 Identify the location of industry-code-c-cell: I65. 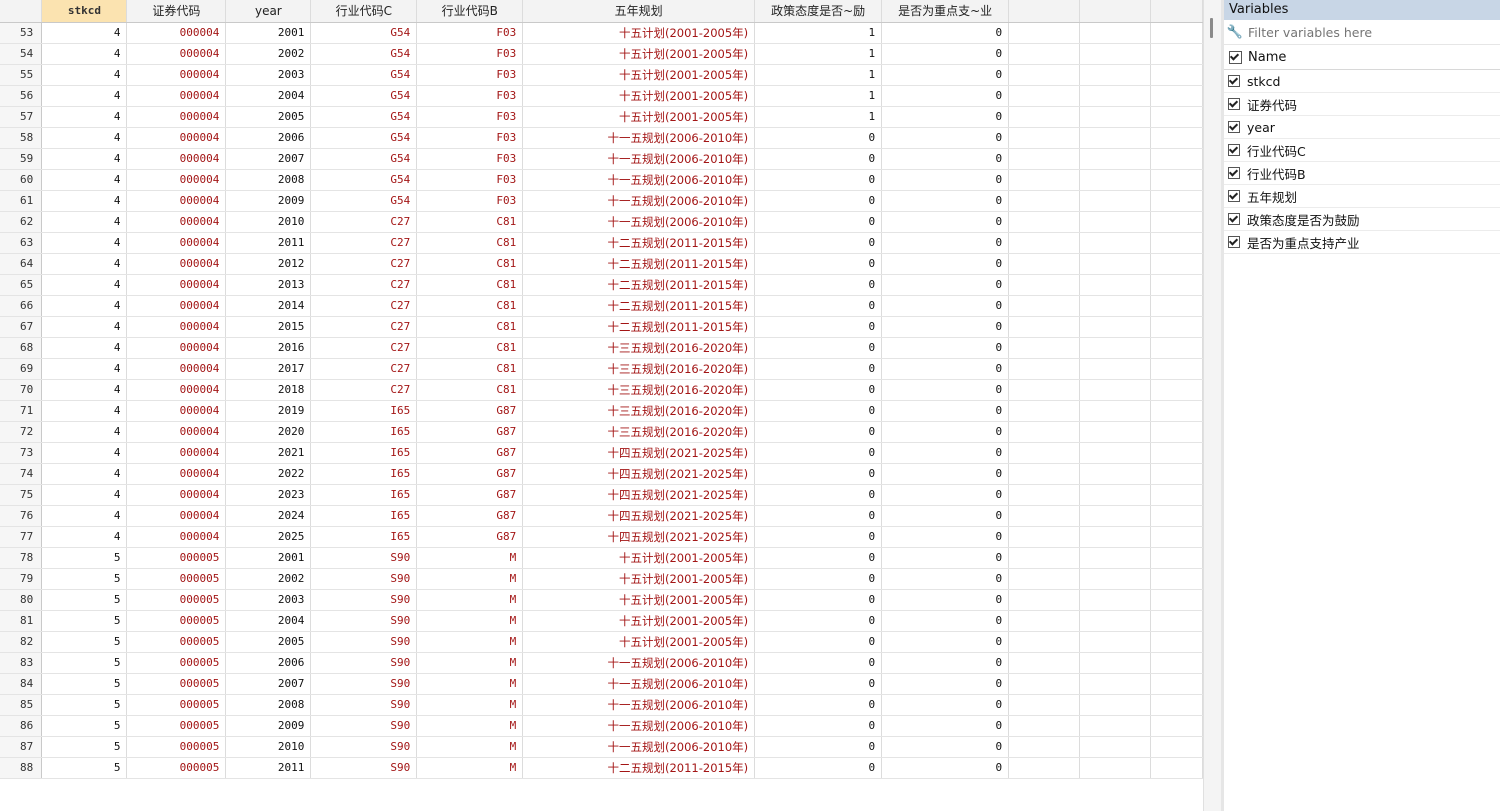
(364, 495).